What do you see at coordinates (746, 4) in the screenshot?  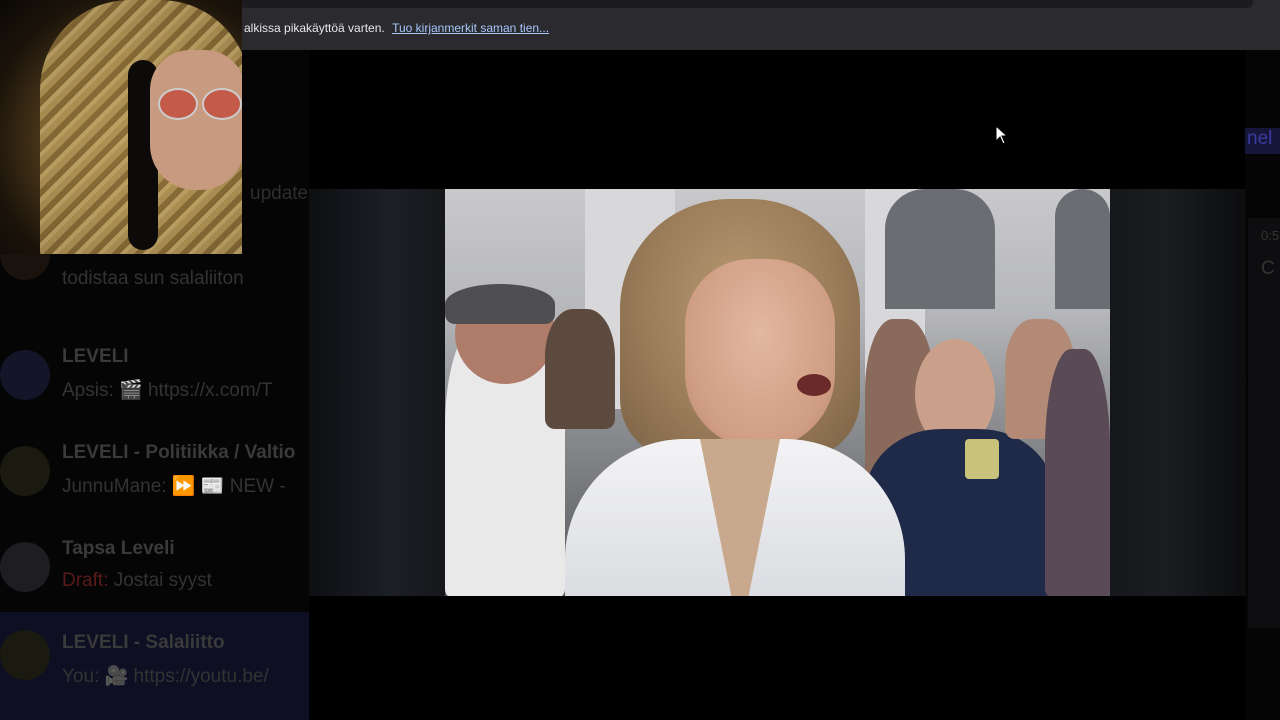 I see `address-bar` at bounding box center [746, 4].